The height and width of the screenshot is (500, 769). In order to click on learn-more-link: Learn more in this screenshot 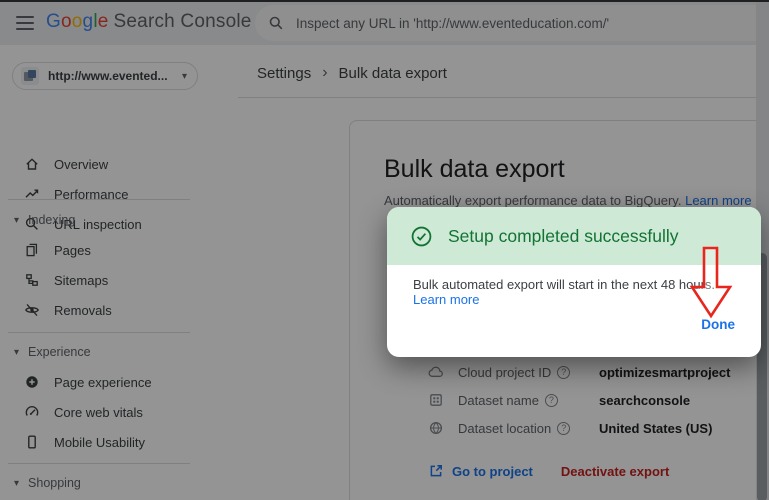, I will do `click(446, 299)`.